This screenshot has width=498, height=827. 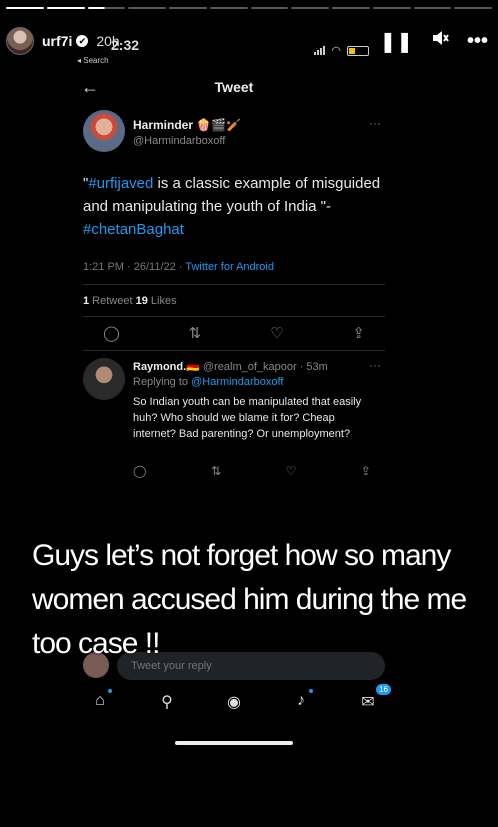 What do you see at coordinates (372, 698) in the screenshot?
I see `messages-icon: ✉ 16` at bounding box center [372, 698].